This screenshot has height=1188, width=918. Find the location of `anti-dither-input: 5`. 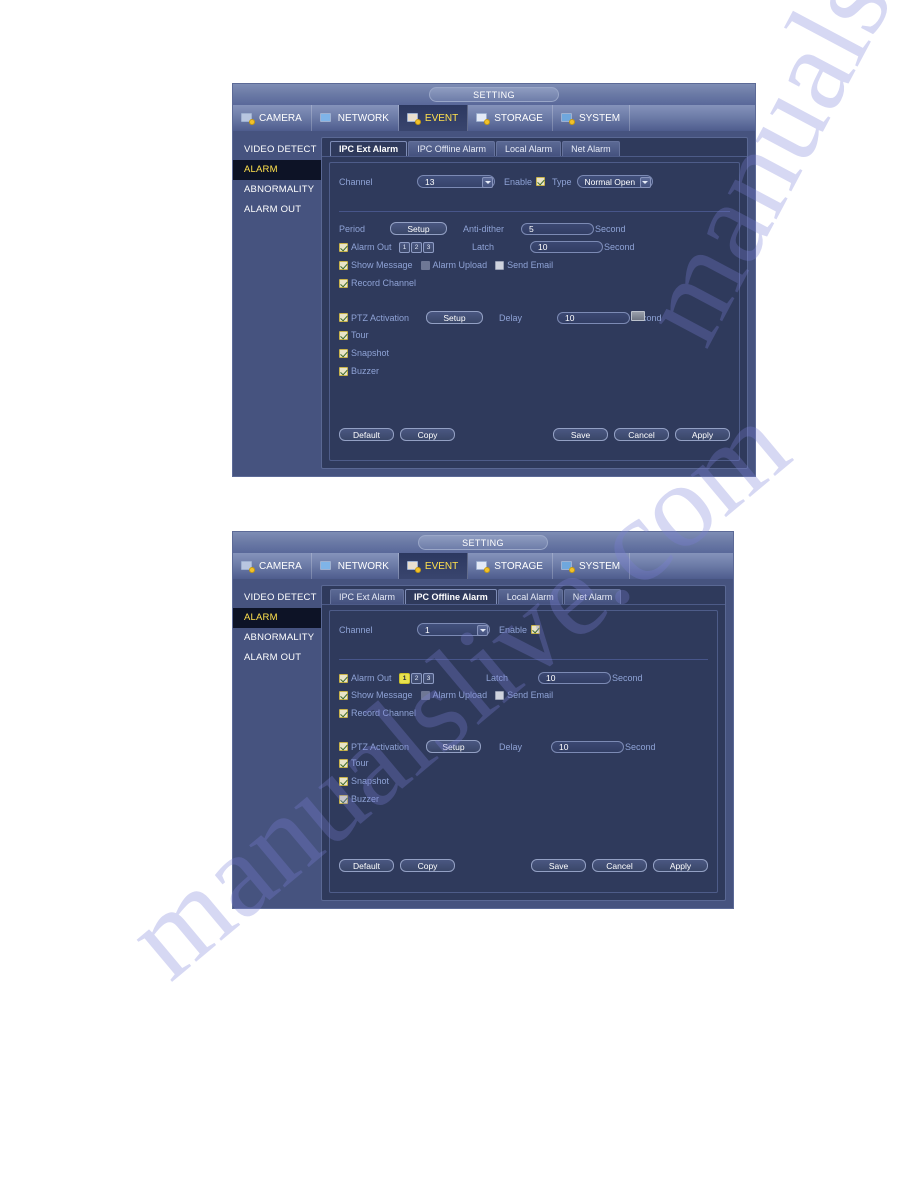

anti-dither-input: 5 is located at coordinates (557, 228).